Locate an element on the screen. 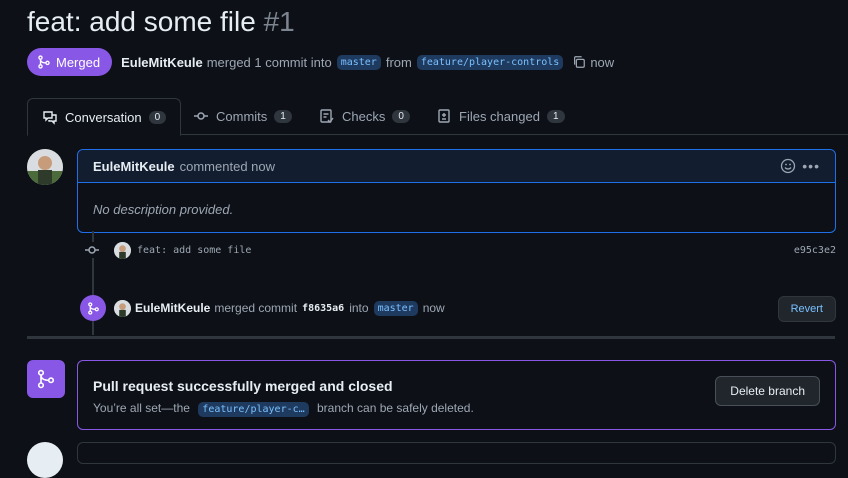  comment-body: No description provided. is located at coordinates (163, 209).